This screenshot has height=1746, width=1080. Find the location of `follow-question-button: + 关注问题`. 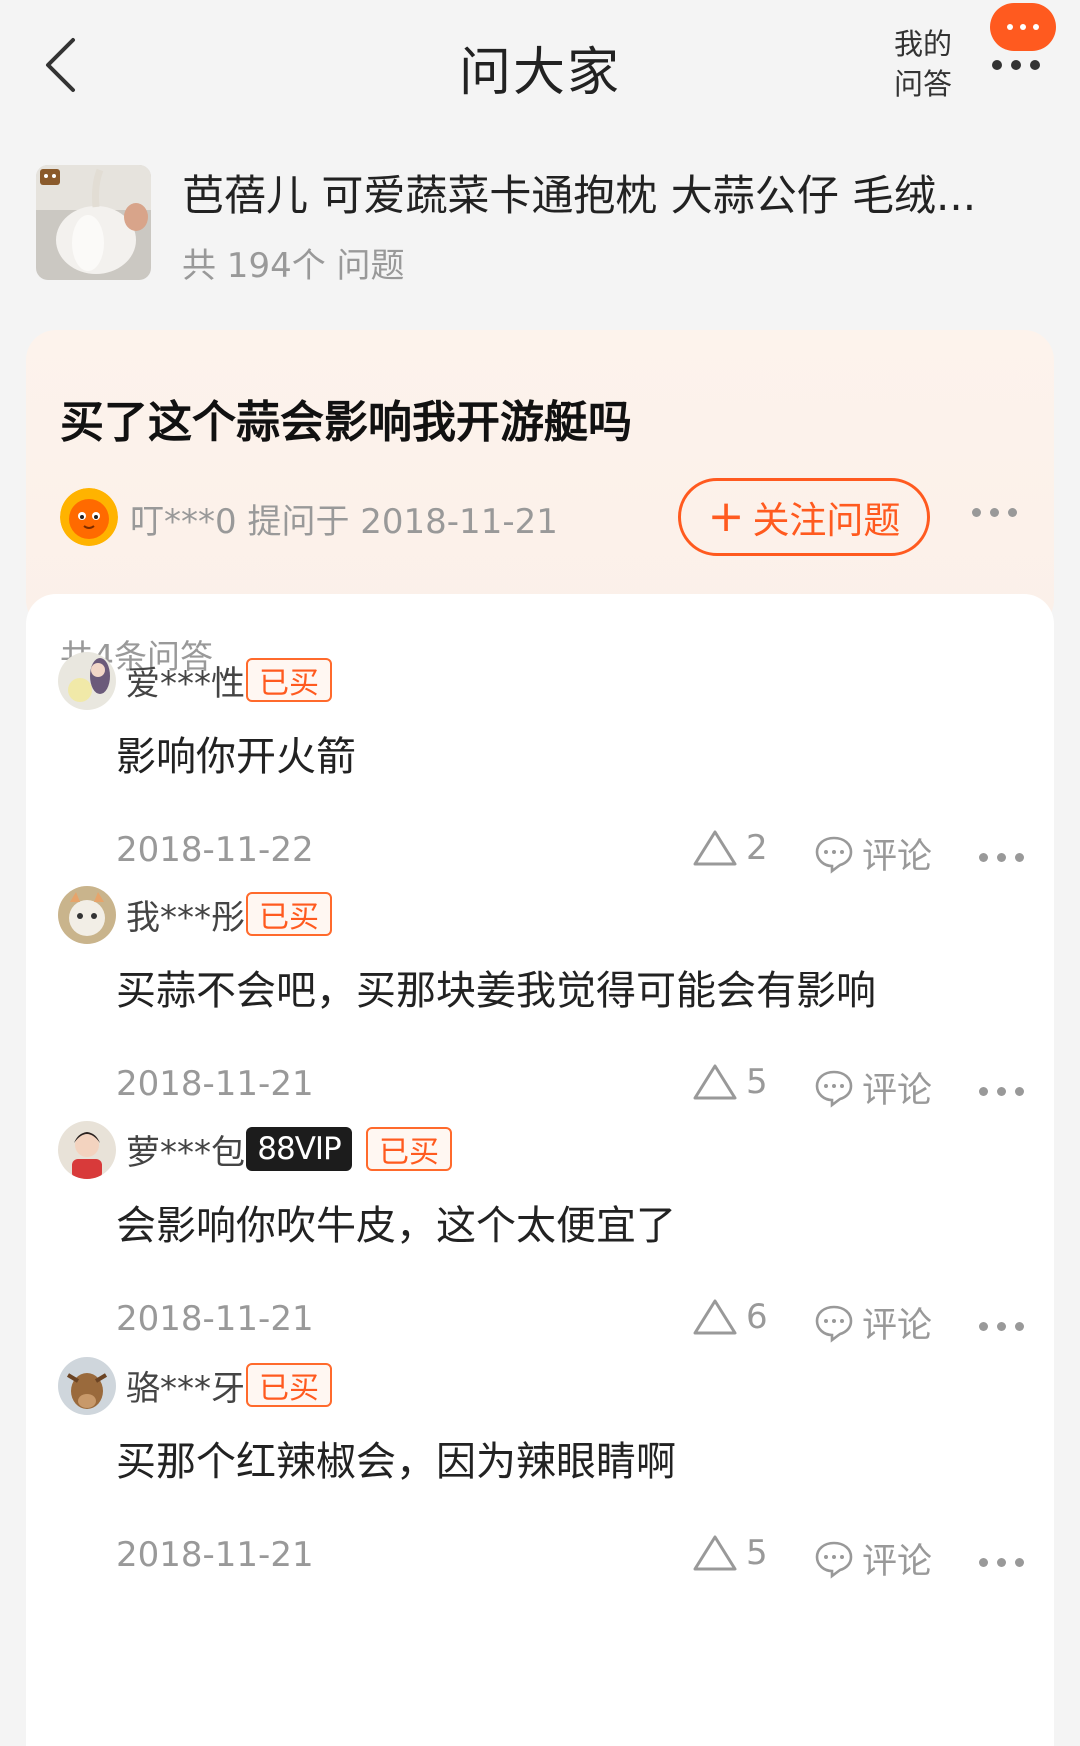

follow-question-button: + 关注问题 is located at coordinates (804, 517).